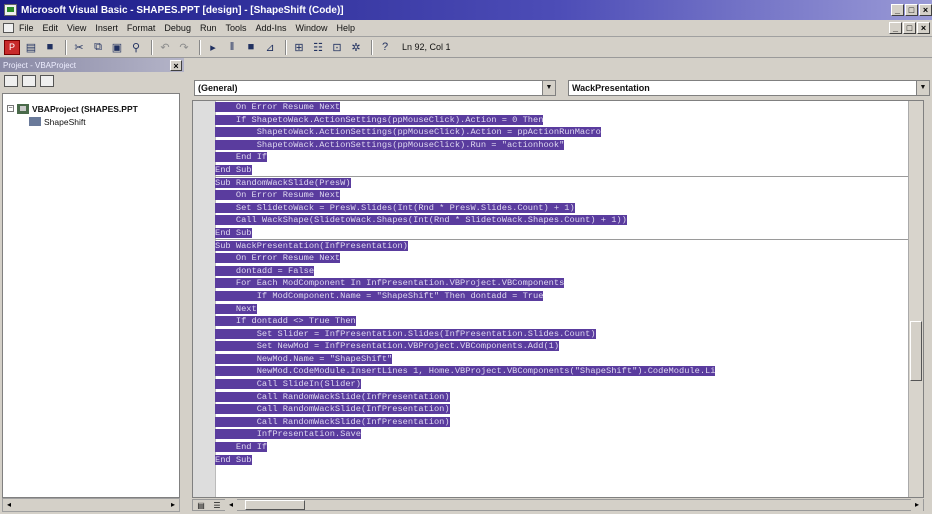 This screenshot has height=514, width=932. I want to click on object-browser-icon: ⊡, so click(337, 47).